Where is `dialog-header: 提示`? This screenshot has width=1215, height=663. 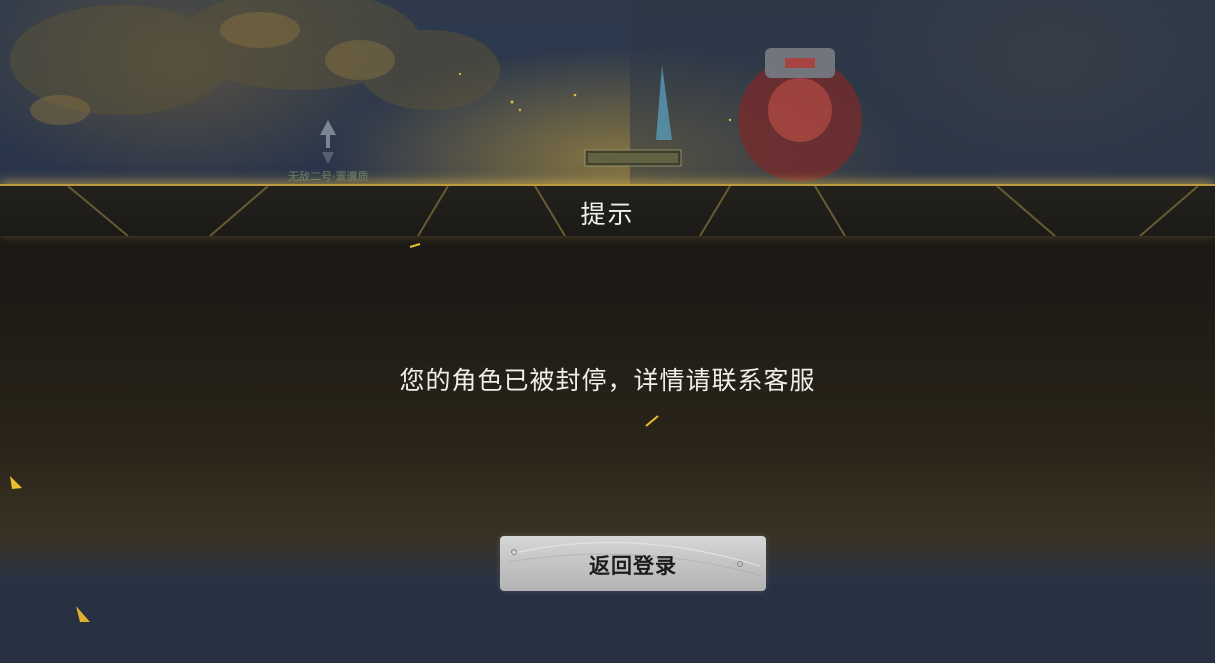
dialog-header: 提示 is located at coordinates (607, 210).